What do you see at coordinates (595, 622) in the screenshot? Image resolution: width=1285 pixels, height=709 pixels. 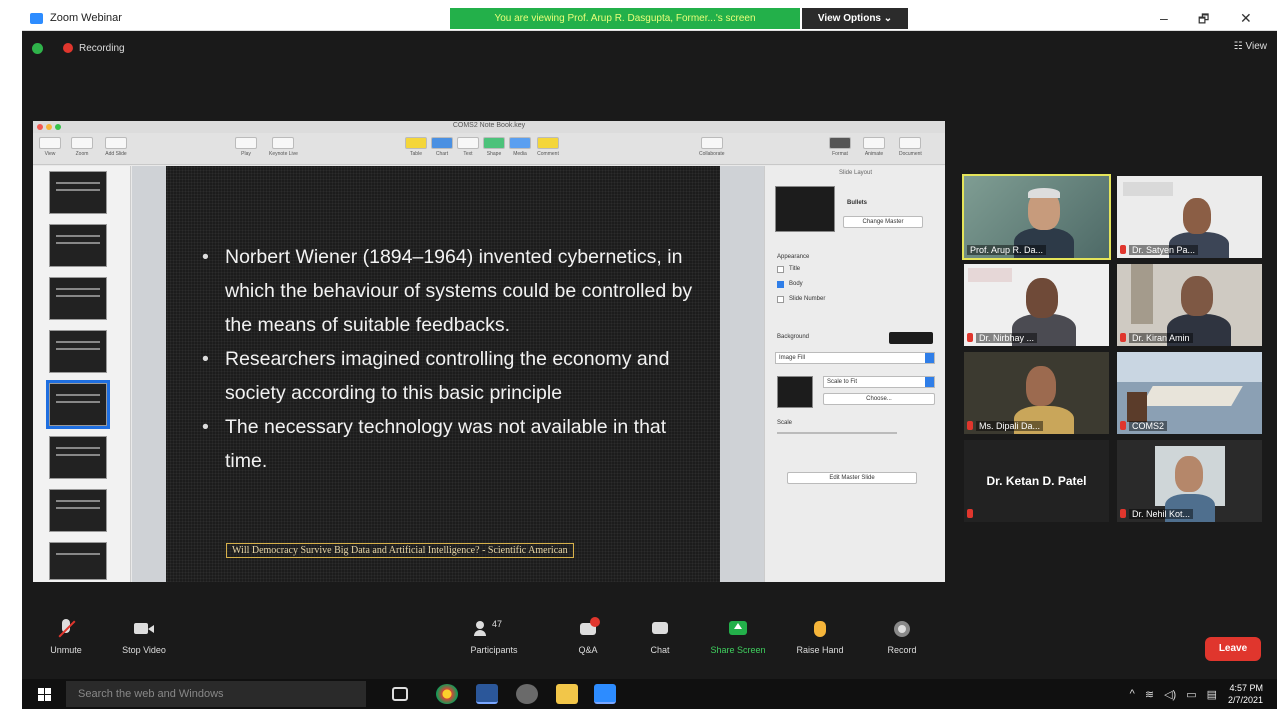 I see `qa-notification-badge` at bounding box center [595, 622].